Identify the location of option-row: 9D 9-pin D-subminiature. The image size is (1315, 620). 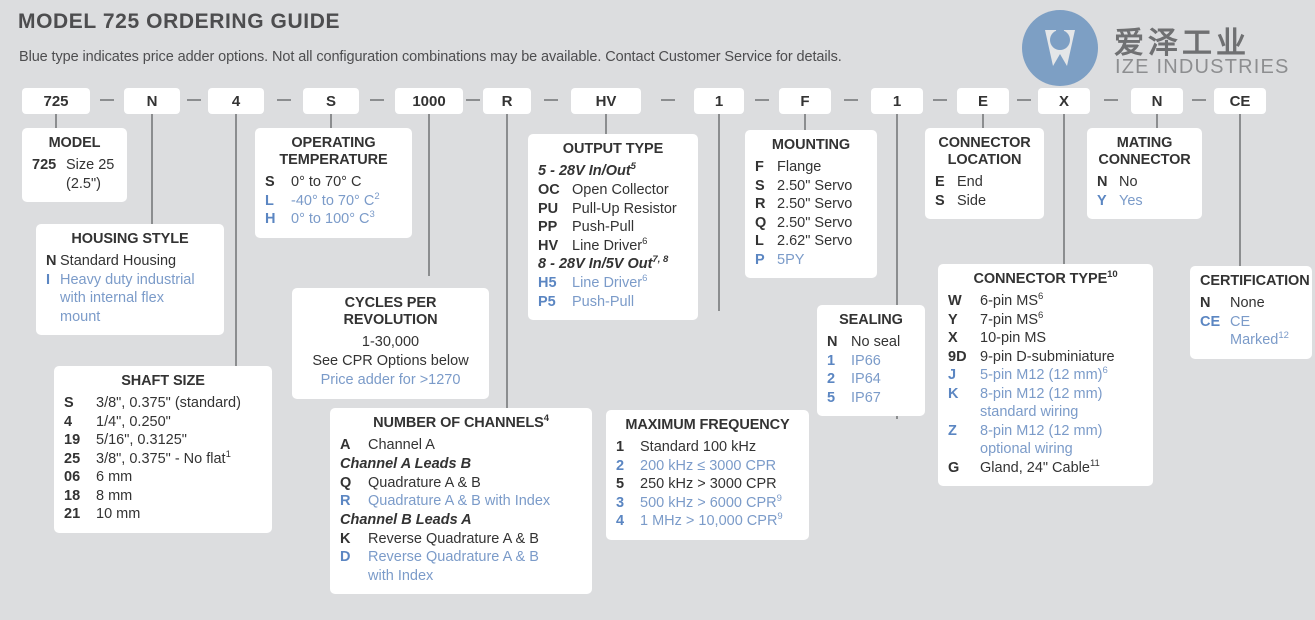
(1045, 357).